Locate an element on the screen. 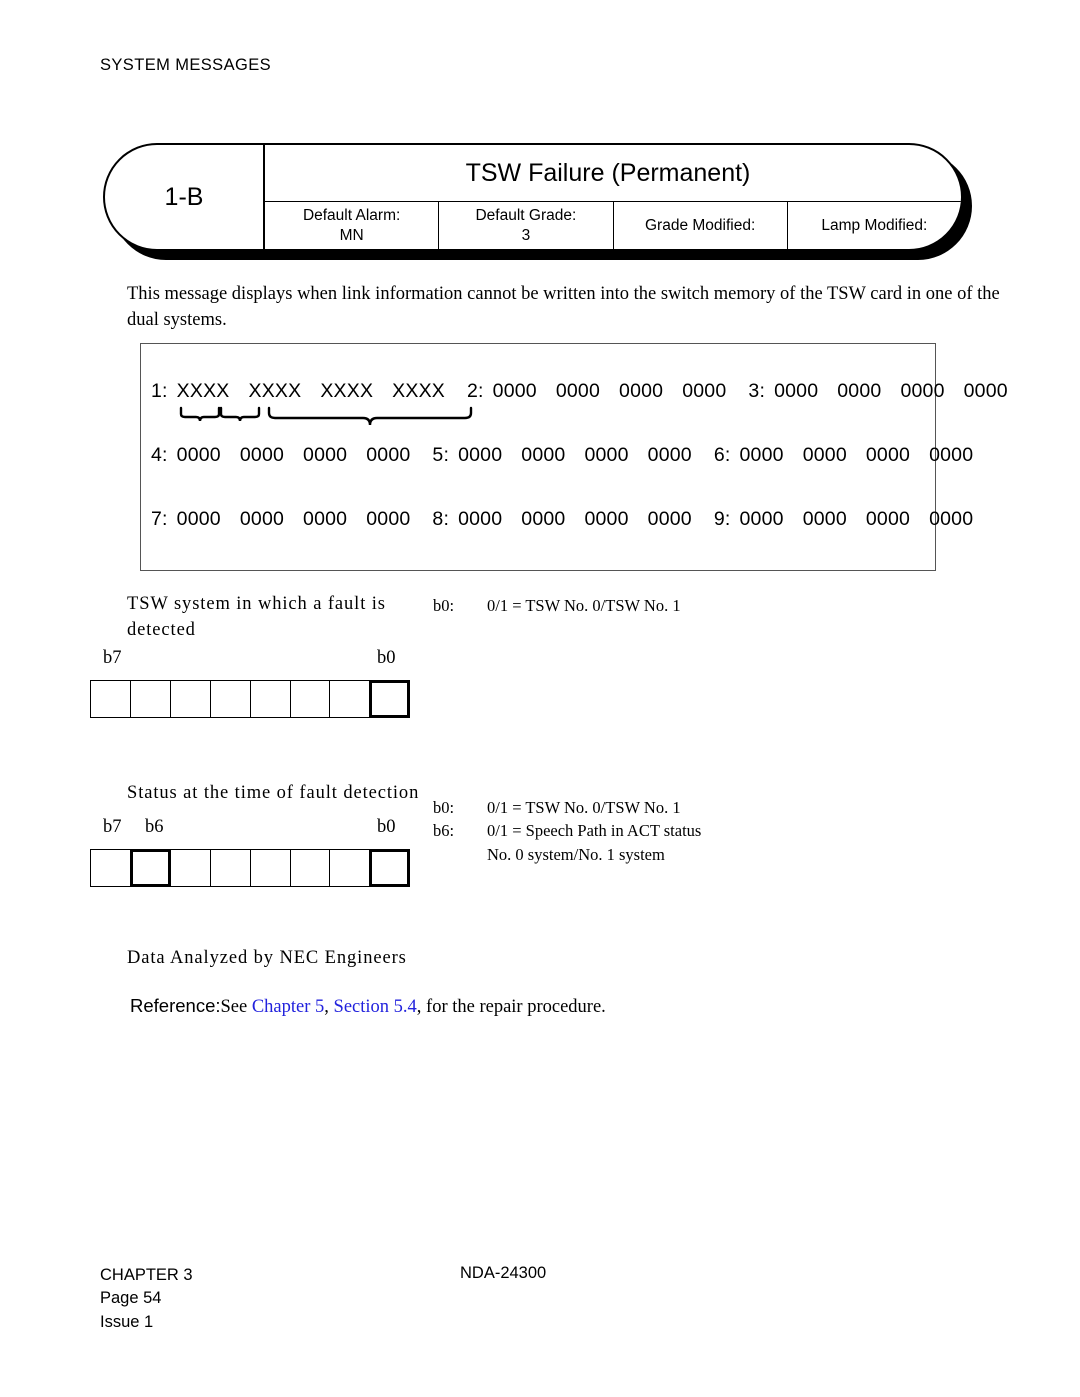  bitfield-notes: b0: 0/1 = TSW No. 0/TSW No. 1 is located at coordinates (643, 605).